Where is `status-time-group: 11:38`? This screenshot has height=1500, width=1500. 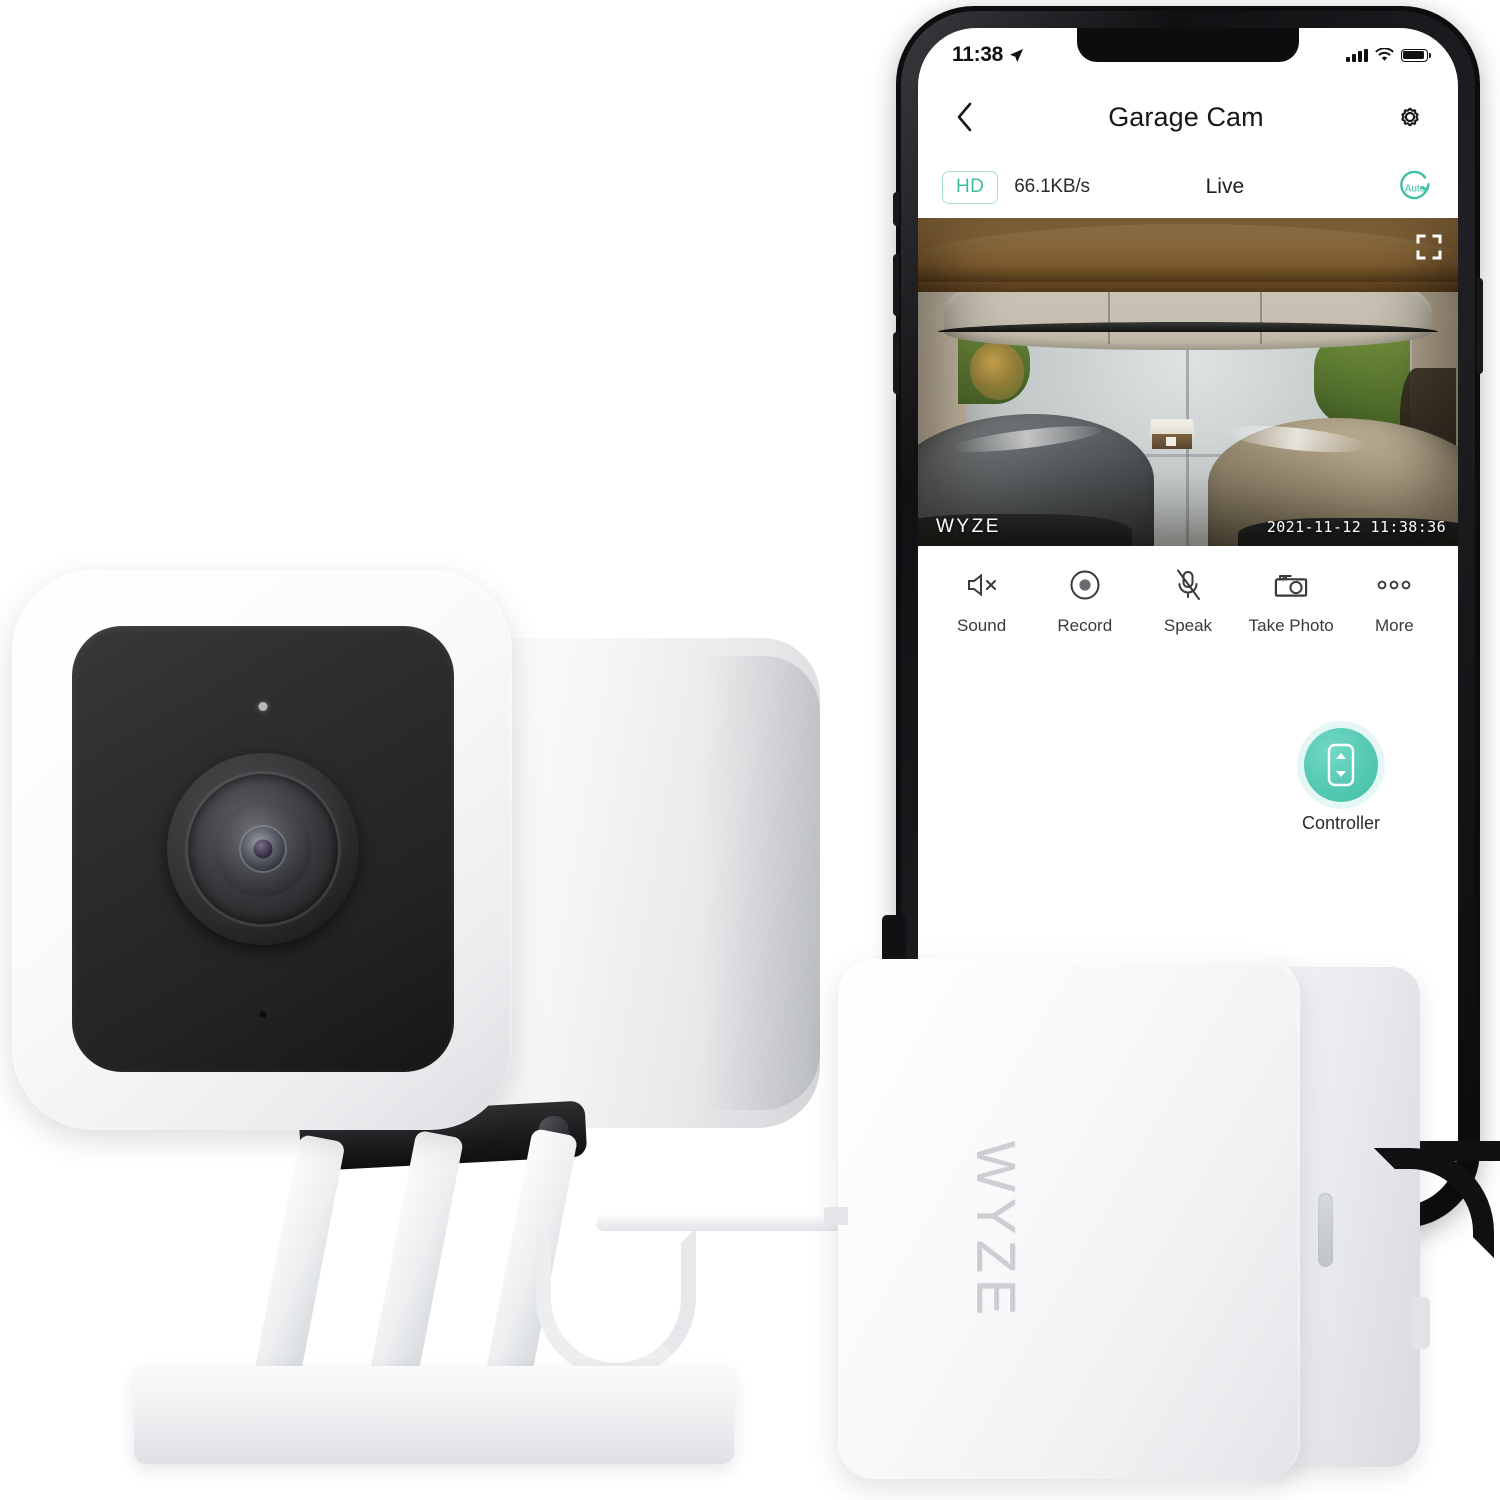
status-time-group: 11:38 is located at coordinates (988, 55).